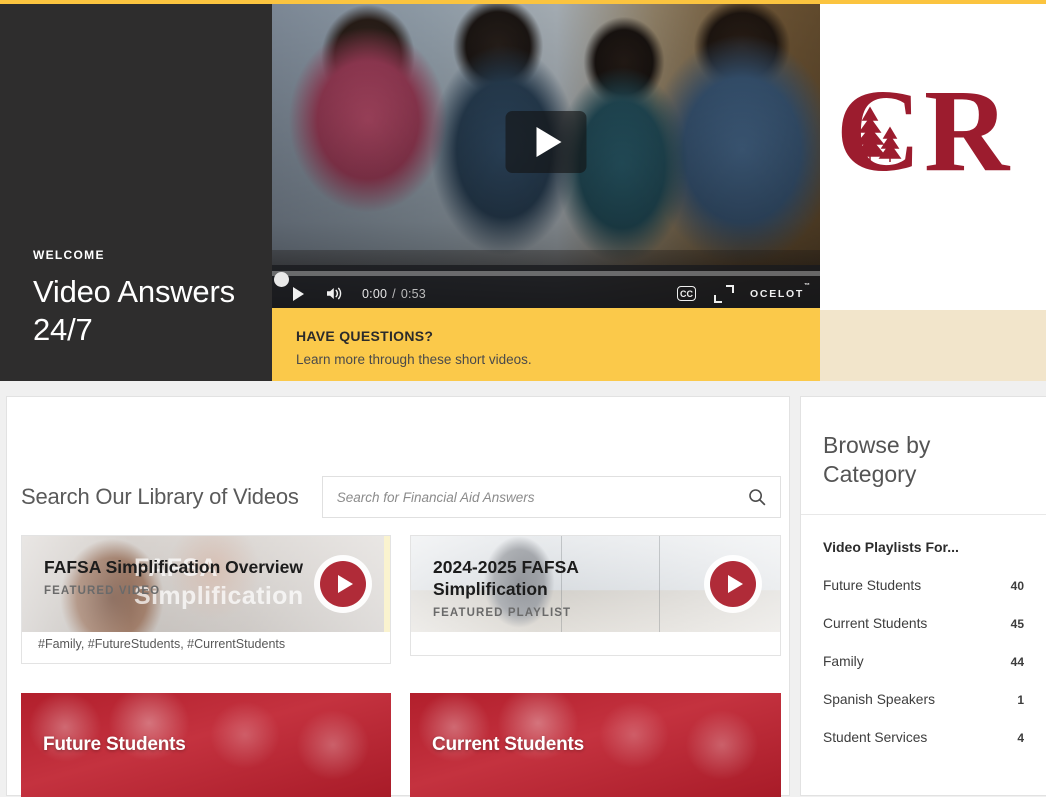 This screenshot has width=1046, height=797. I want to click on featured-video-play-button, so click(343, 584).